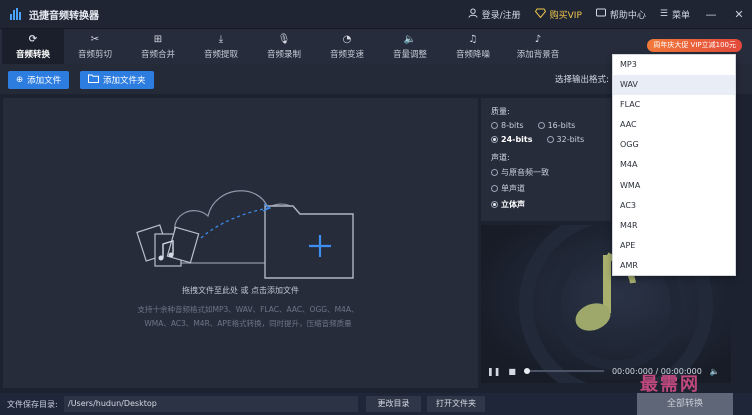  Describe the element at coordinates (93, 80) in the screenshot. I see `folder-icon` at that location.